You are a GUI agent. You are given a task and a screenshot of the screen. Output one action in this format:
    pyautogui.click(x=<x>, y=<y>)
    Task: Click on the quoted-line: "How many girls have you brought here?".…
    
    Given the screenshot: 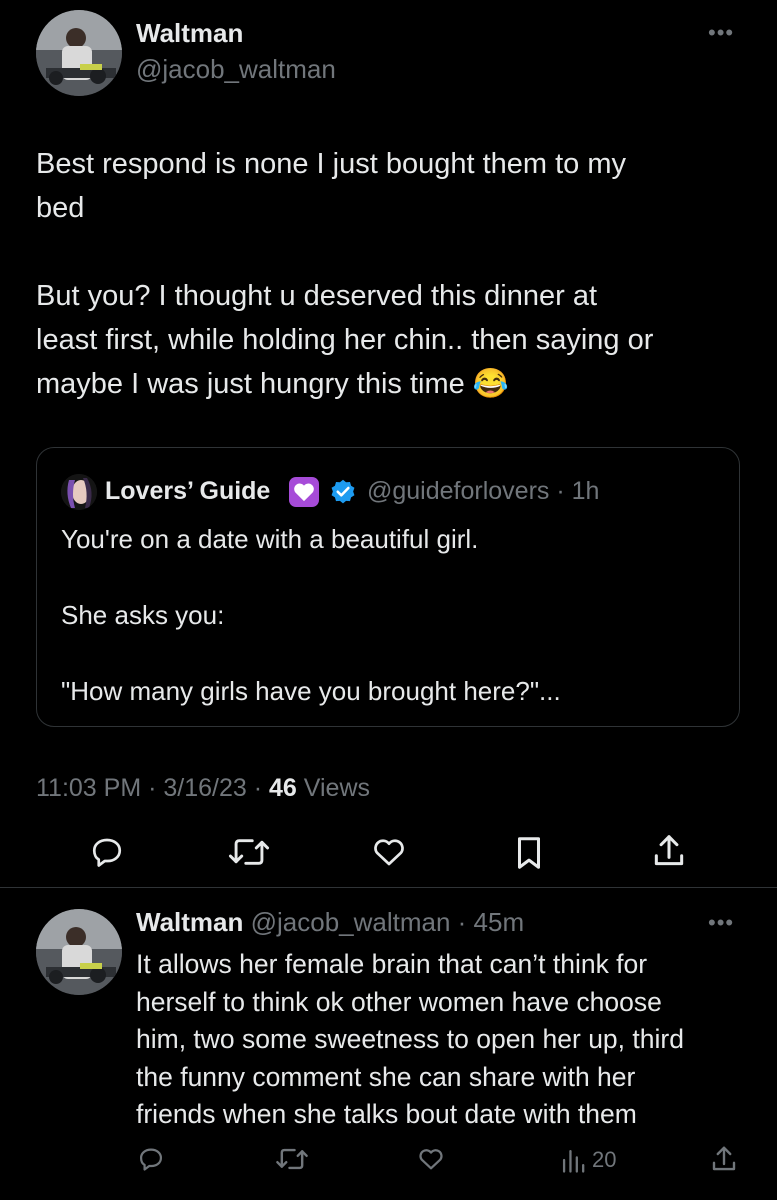 What is the action you would take?
    pyautogui.click(x=311, y=691)
    